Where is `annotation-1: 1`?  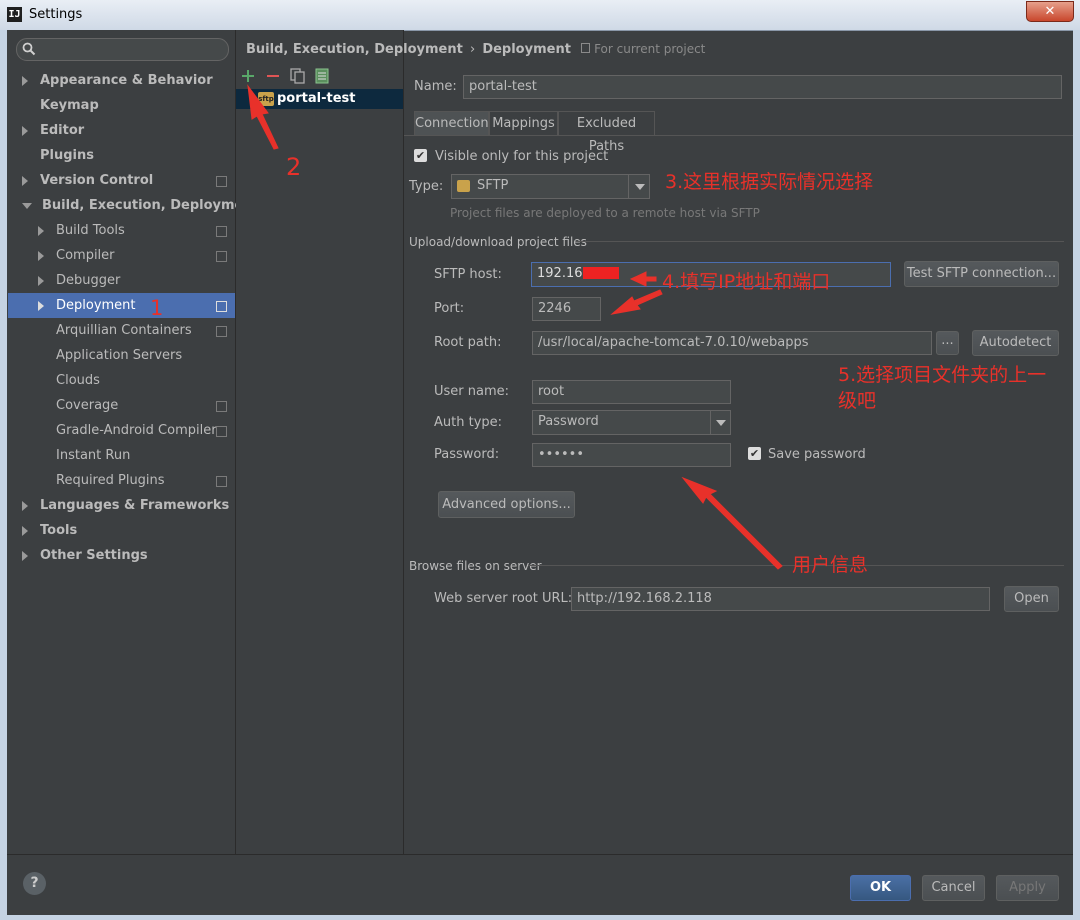 annotation-1: 1 is located at coordinates (157, 308).